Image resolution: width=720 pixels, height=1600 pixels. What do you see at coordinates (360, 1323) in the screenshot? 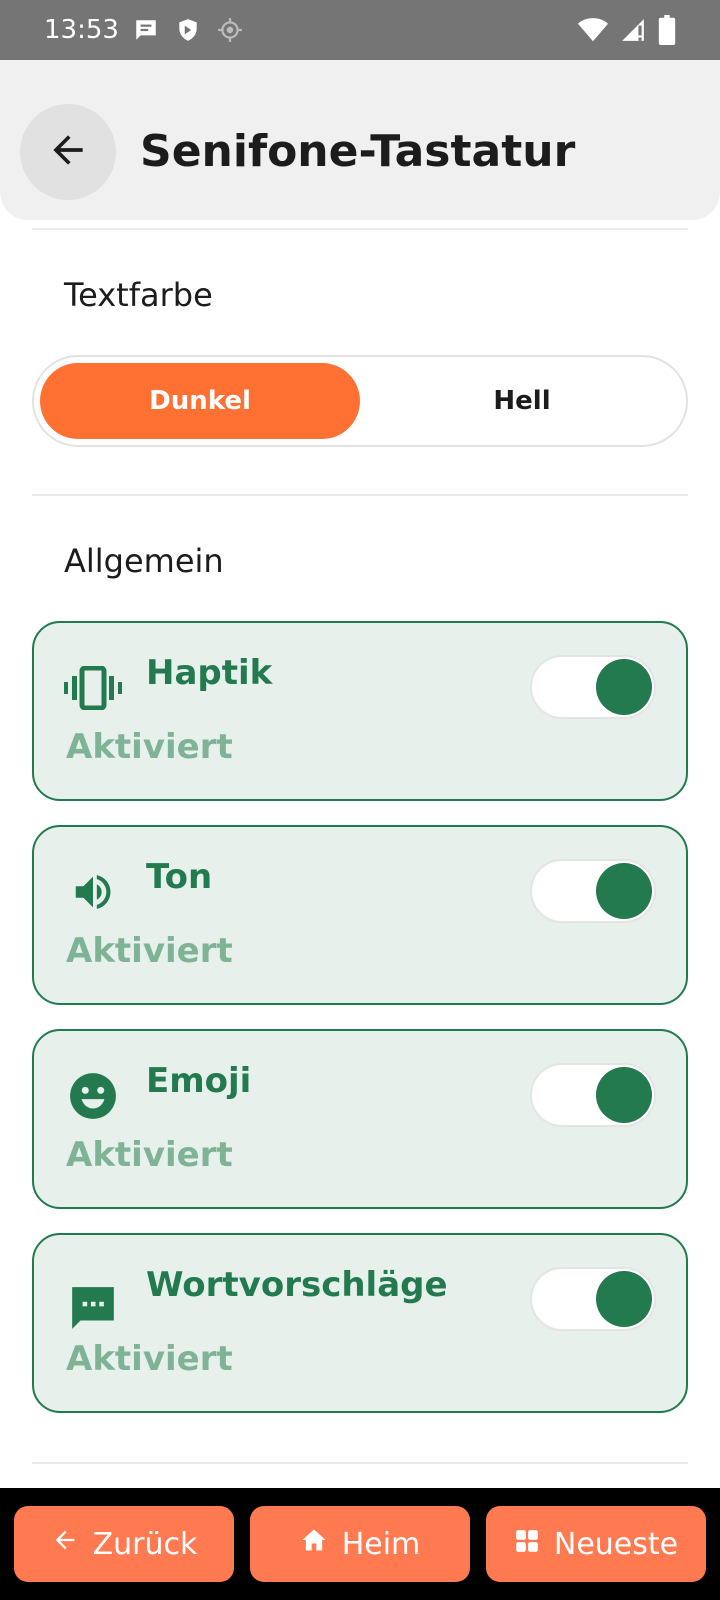
I see `setting-card-wortvorschlaege: Wortvorschläge Aktiviert` at bounding box center [360, 1323].